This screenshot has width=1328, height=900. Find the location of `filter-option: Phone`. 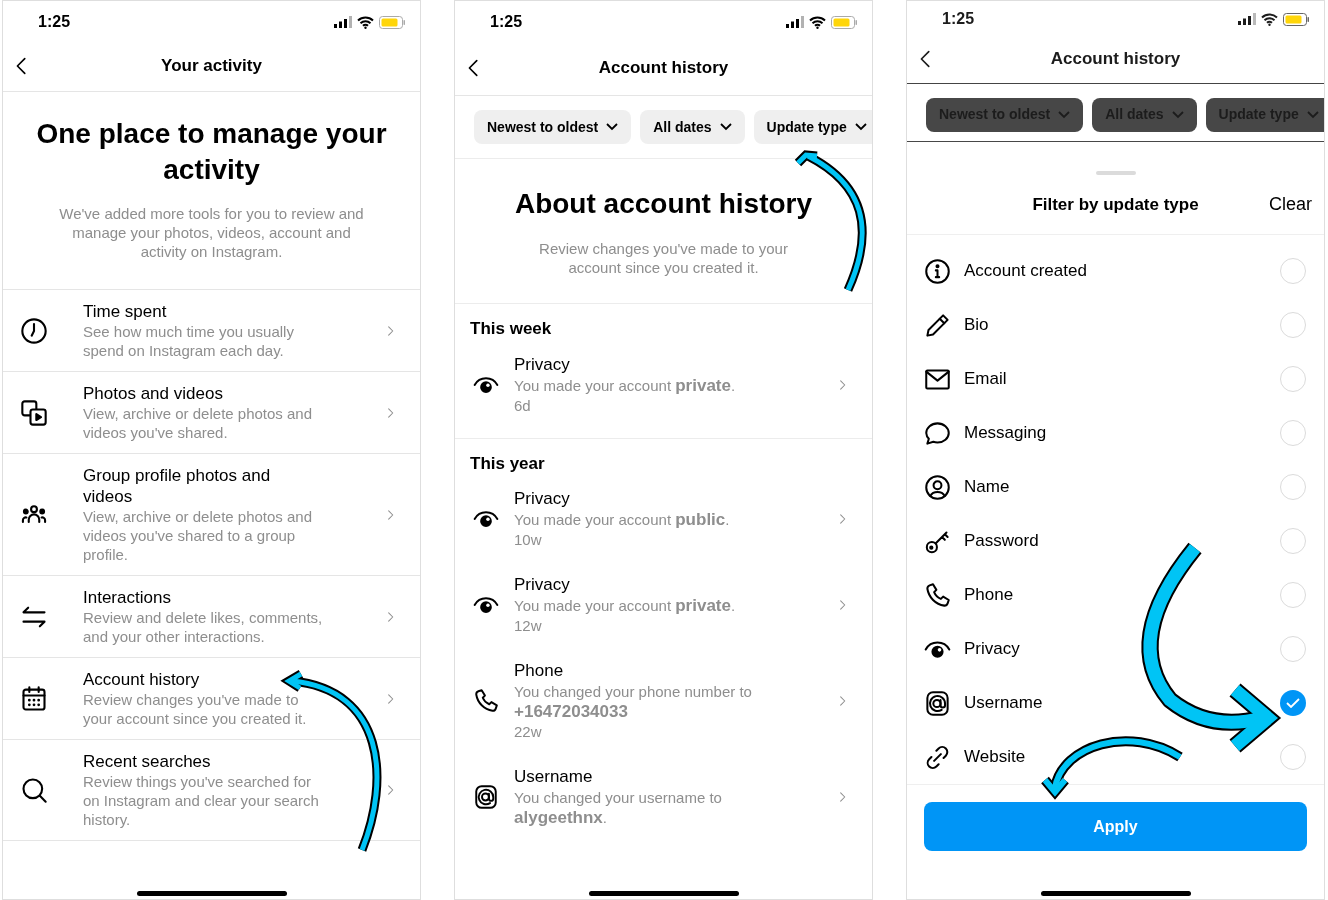

filter-option: Phone is located at coordinates (1115, 595).